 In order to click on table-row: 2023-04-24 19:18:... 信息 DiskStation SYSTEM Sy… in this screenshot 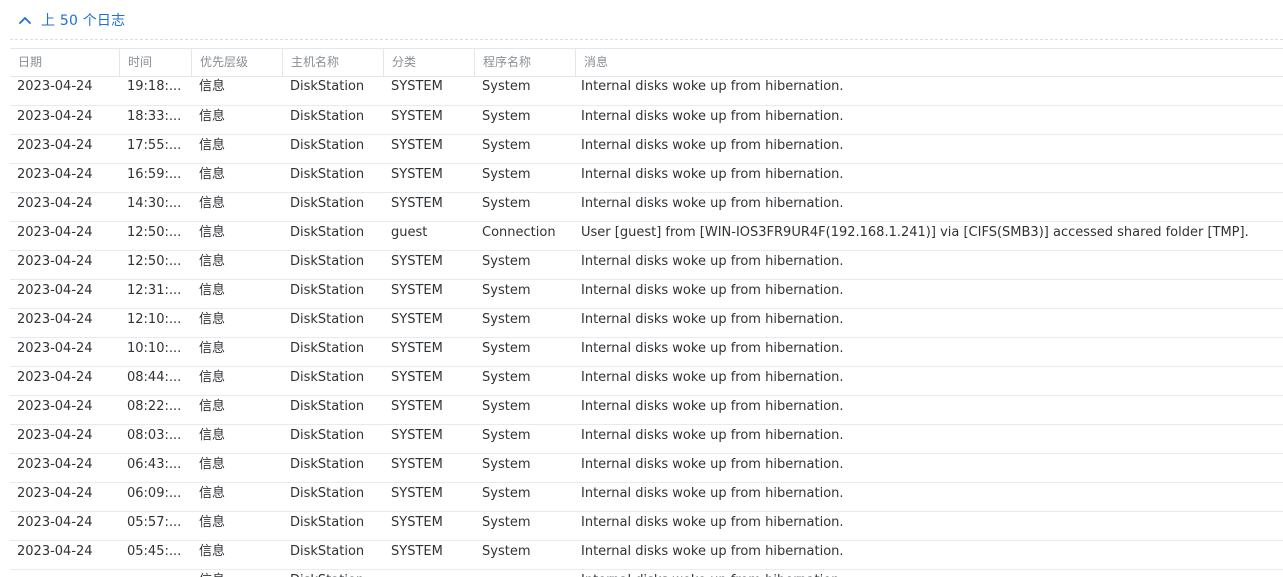, I will do `click(646, 91)`.